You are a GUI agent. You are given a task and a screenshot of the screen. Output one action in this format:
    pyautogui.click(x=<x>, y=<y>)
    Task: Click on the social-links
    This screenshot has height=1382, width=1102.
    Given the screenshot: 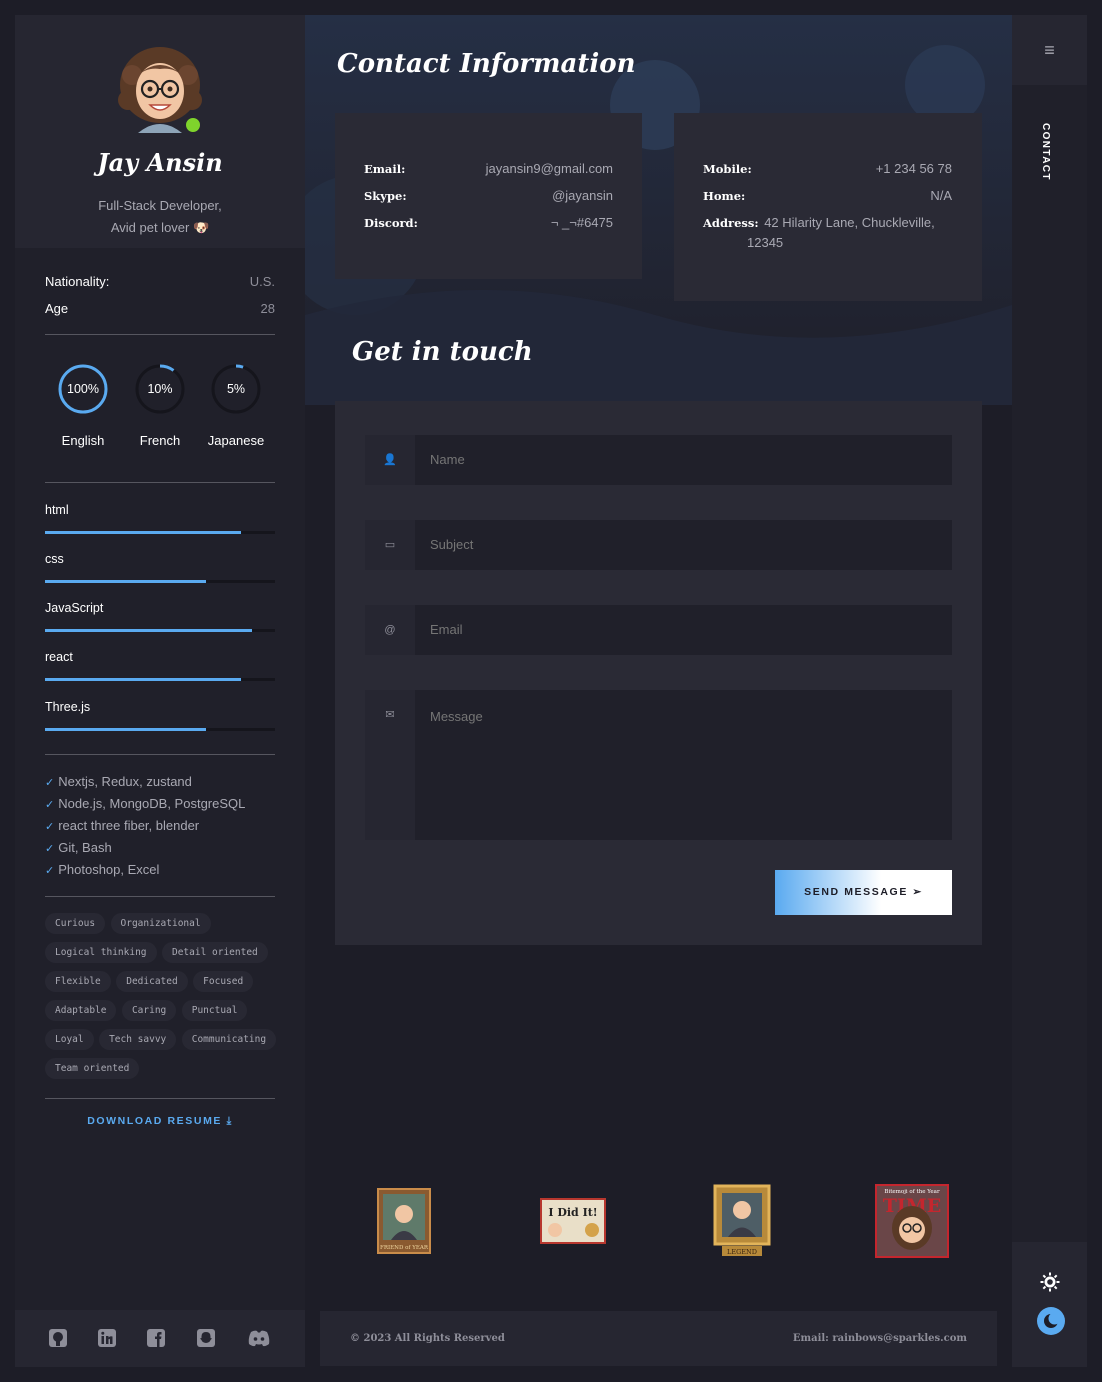 What is the action you would take?
    pyautogui.click(x=160, y=1338)
    